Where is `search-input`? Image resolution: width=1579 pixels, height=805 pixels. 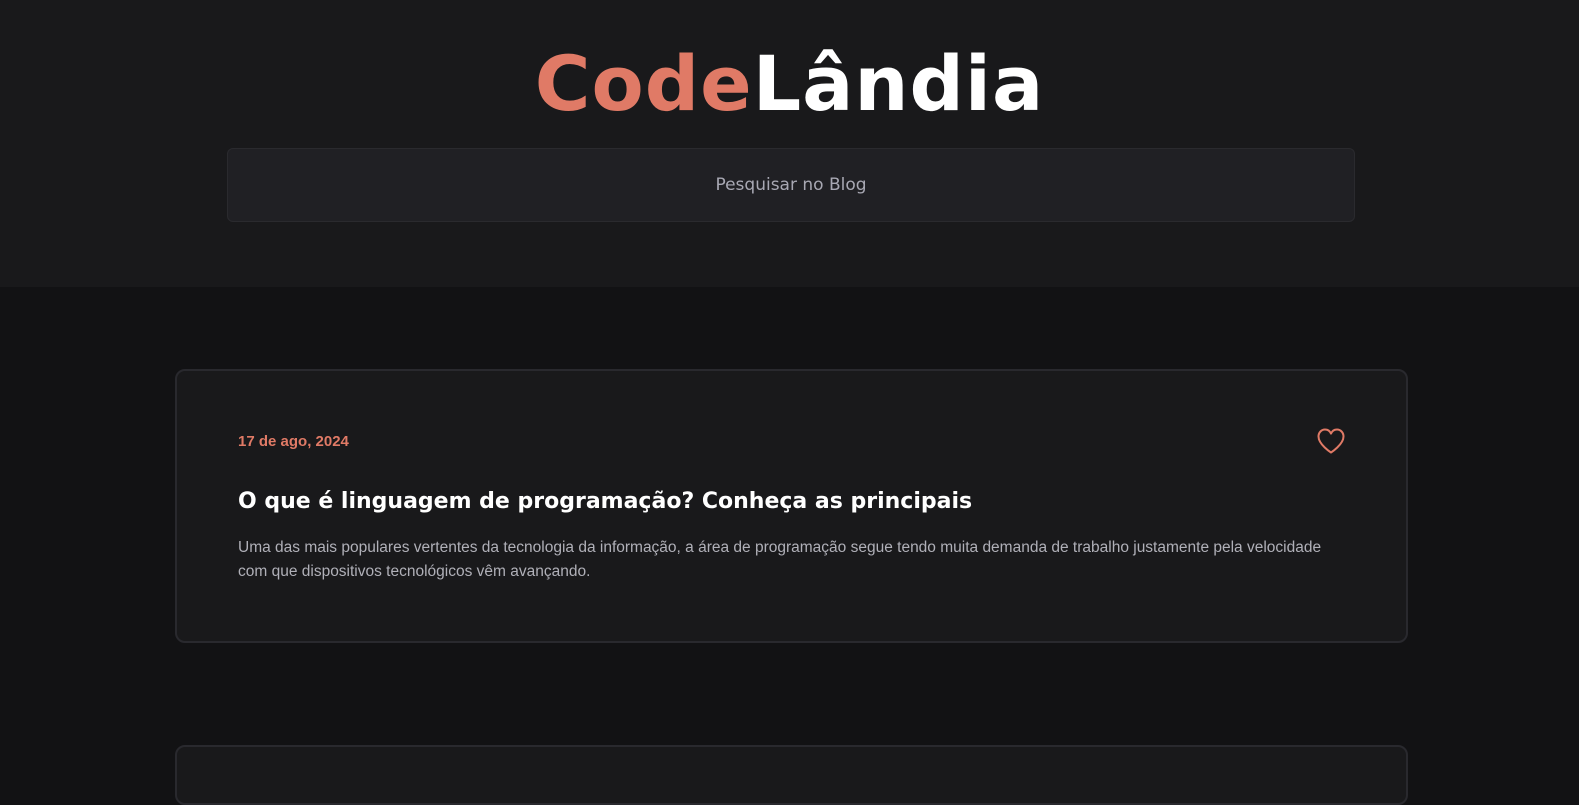 search-input is located at coordinates (791, 185).